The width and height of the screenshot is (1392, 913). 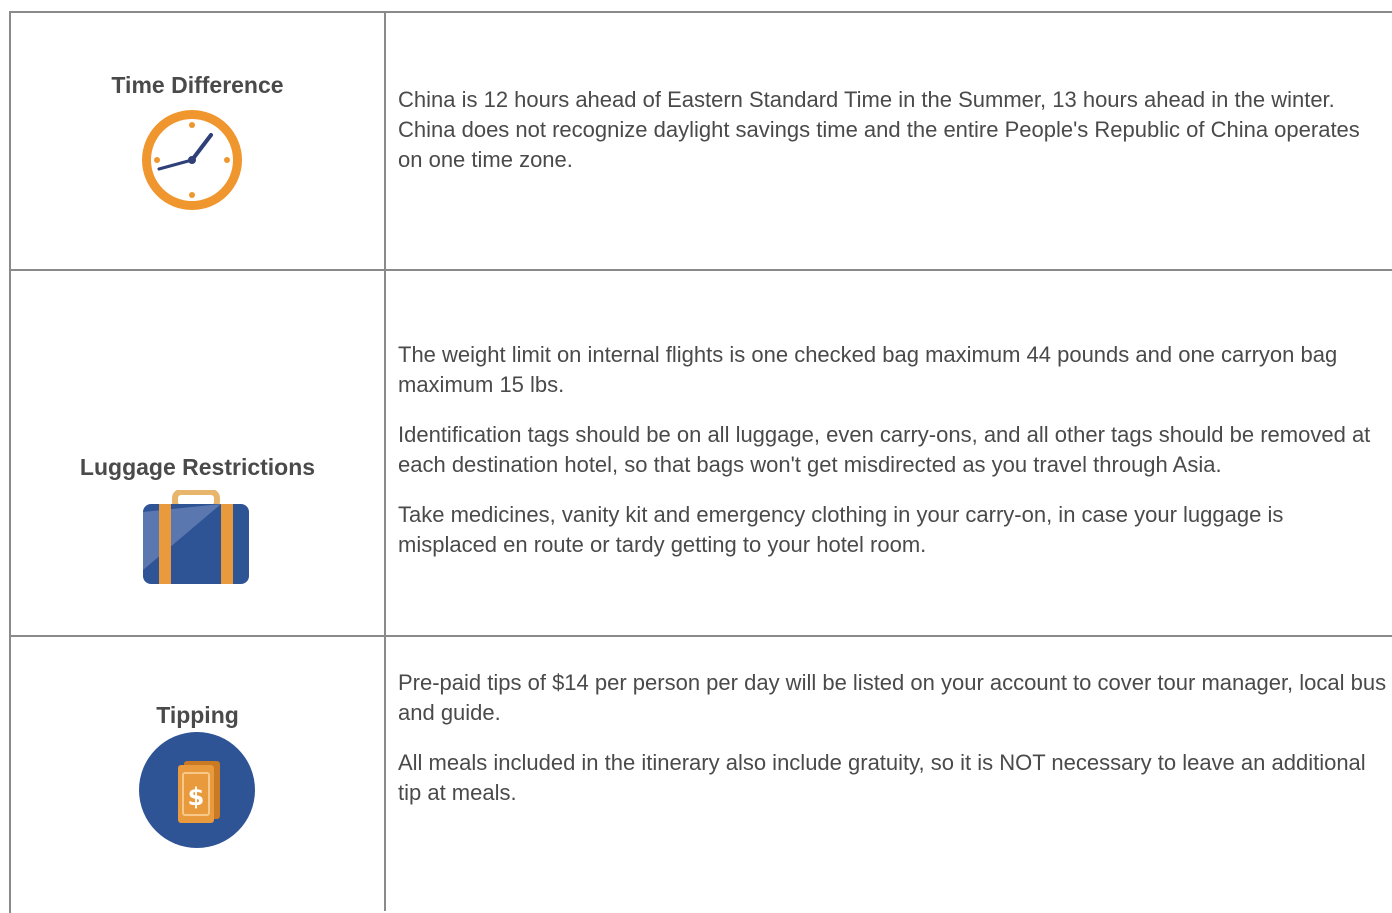 What do you see at coordinates (385, 461) in the screenshot?
I see `column-divider` at bounding box center [385, 461].